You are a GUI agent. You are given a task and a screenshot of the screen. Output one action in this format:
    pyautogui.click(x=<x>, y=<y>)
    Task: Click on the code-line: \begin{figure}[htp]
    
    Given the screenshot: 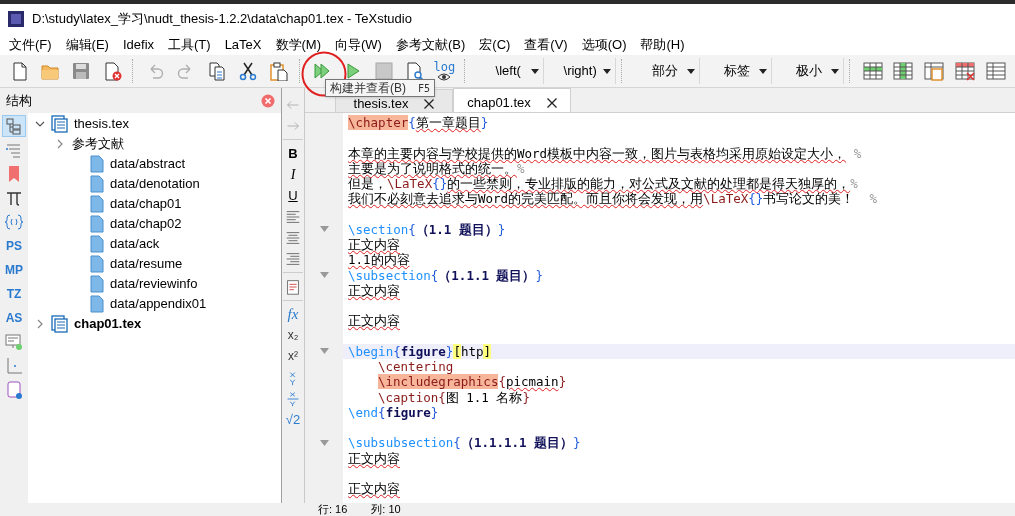 What is the action you would take?
    pyautogui.click(x=419, y=351)
    